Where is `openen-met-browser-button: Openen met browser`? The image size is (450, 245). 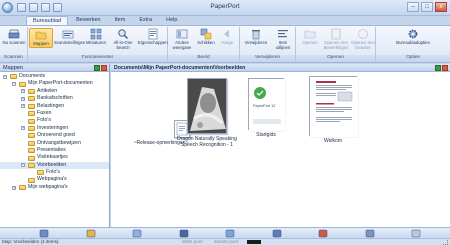 openen-met-browser-button: Openen met browser is located at coordinates (363, 39).